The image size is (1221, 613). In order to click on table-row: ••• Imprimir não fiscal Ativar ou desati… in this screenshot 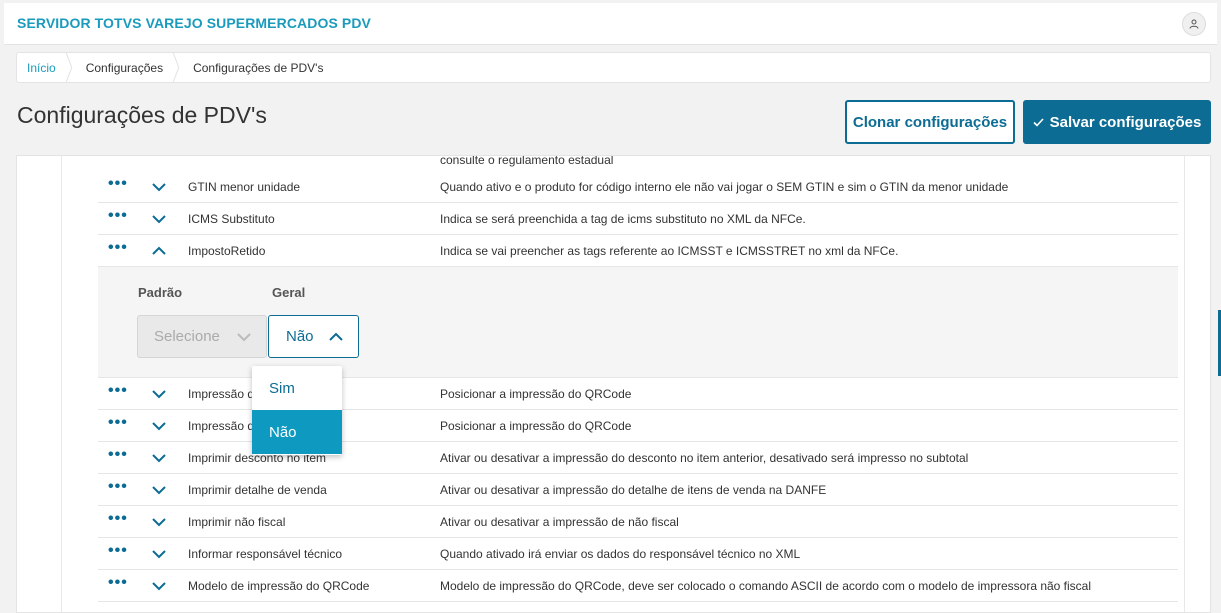, I will do `click(638, 522)`.